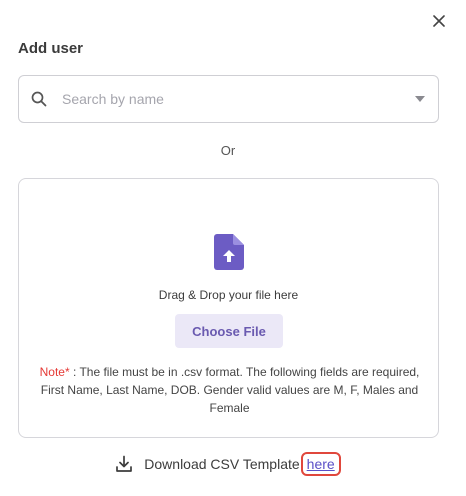 This screenshot has height=496, width=466. I want to click on drag-drop-text: Drag & Drop your file here, so click(228, 295).